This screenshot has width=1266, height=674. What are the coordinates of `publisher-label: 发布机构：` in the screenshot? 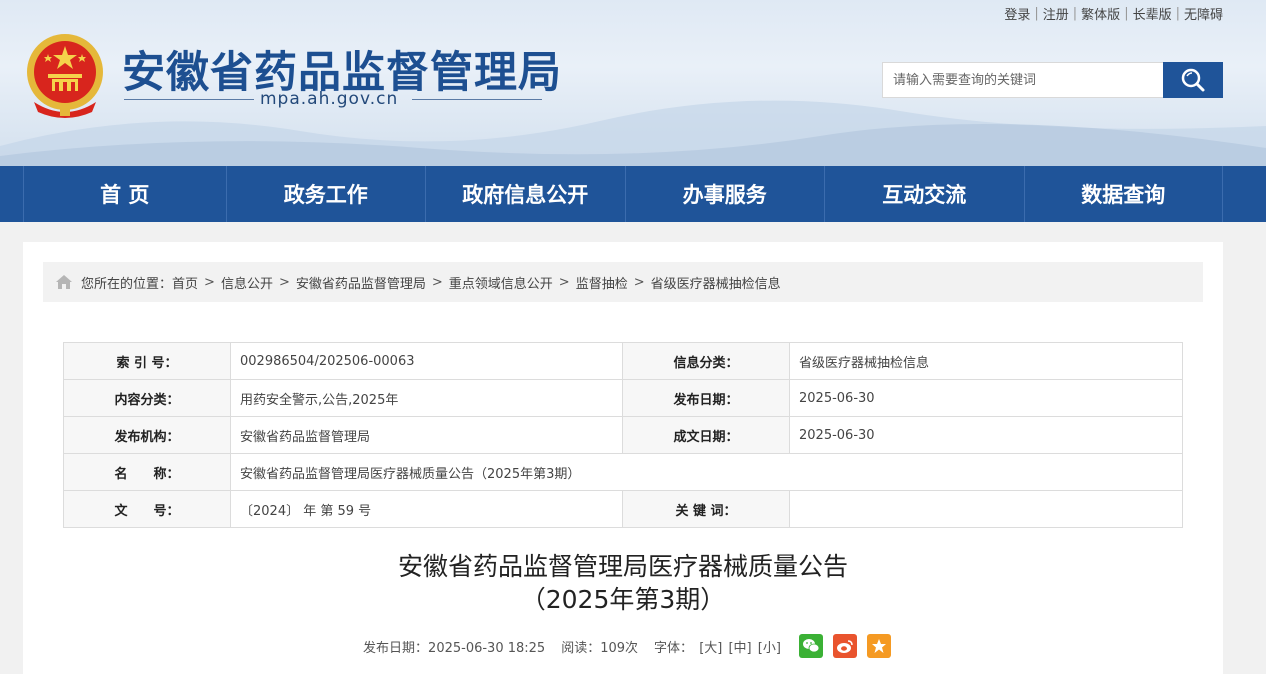 It's located at (147, 435).